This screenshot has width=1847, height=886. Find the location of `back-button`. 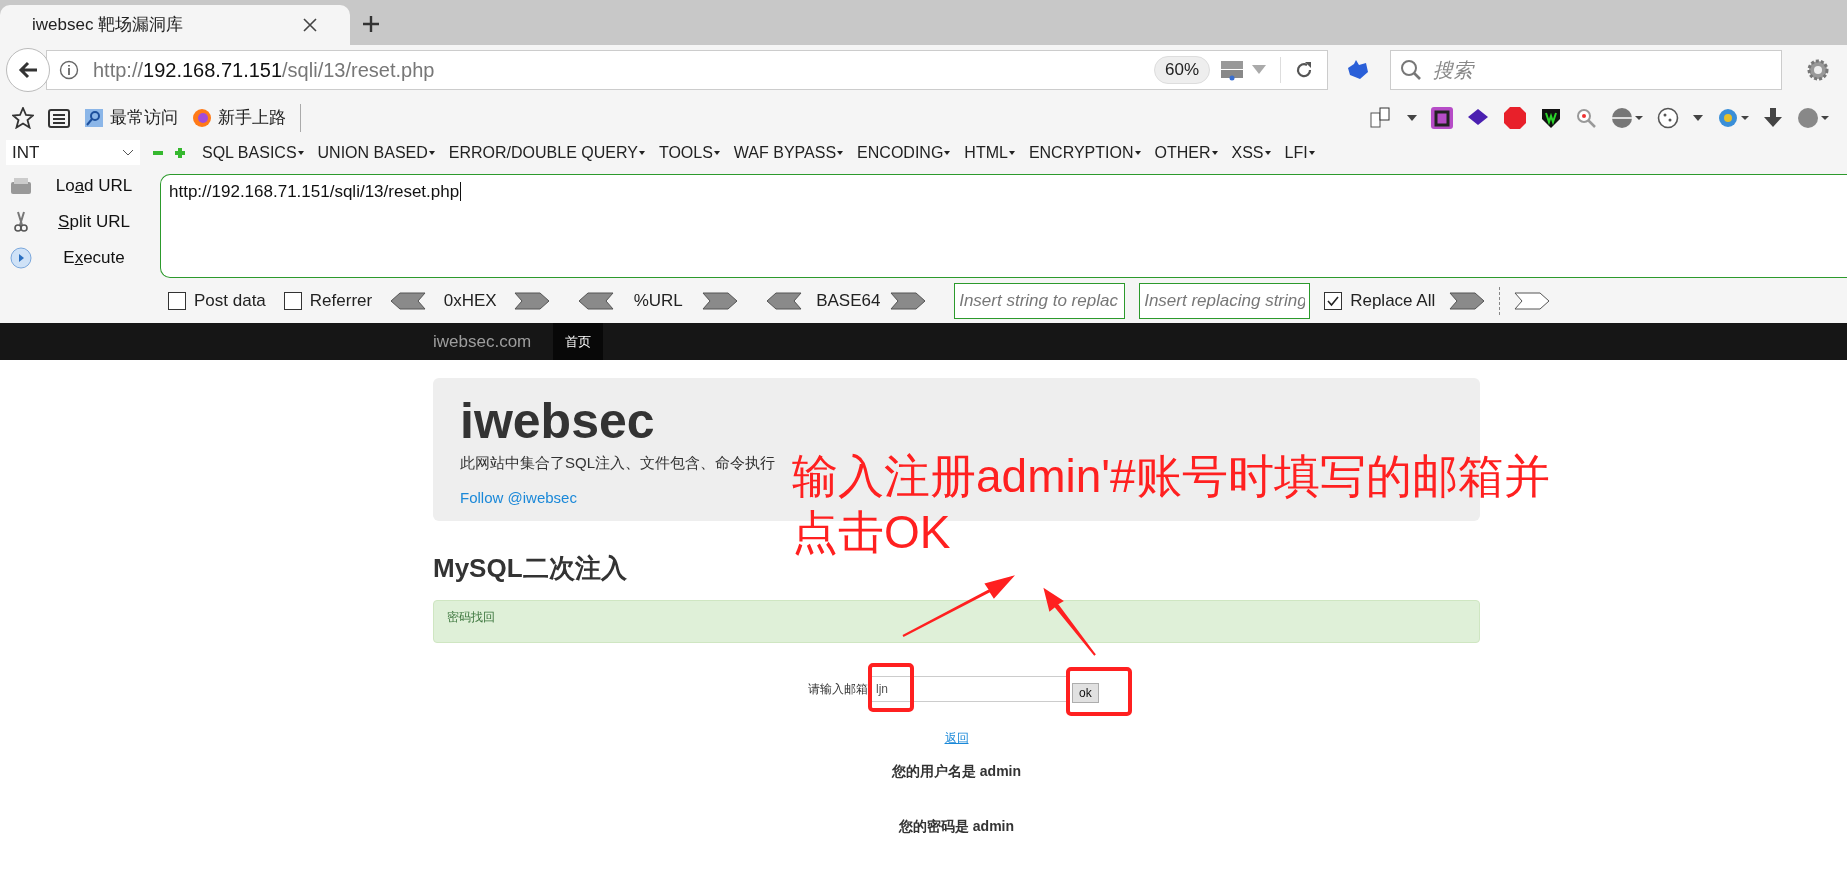

back-button is located at coordinates (28, 70).